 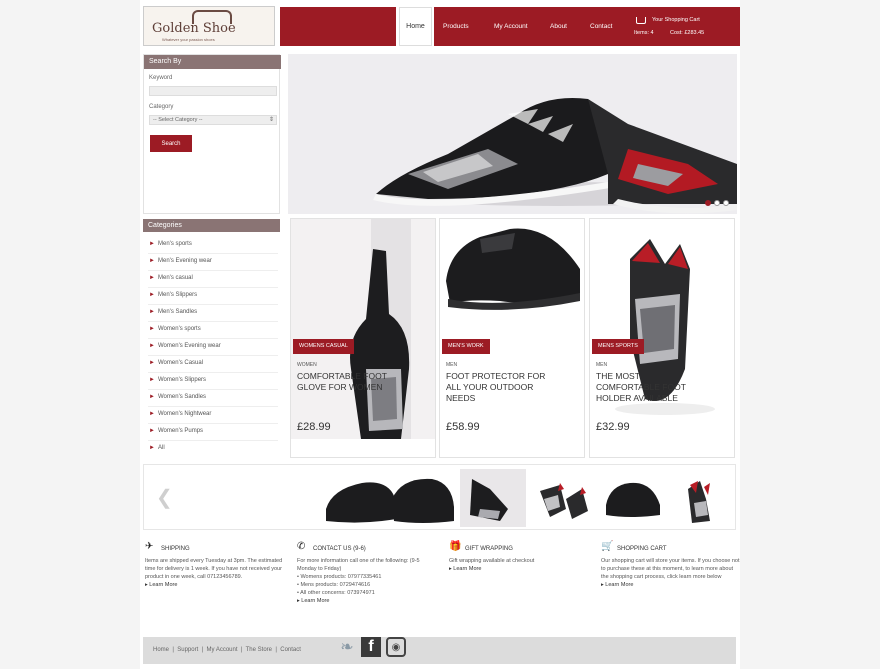 What do you see at coordinates (215, 585) in the screenshot?
I see `shipping-learn-more: ▸ Learn More` at bounding box center [215, 585].